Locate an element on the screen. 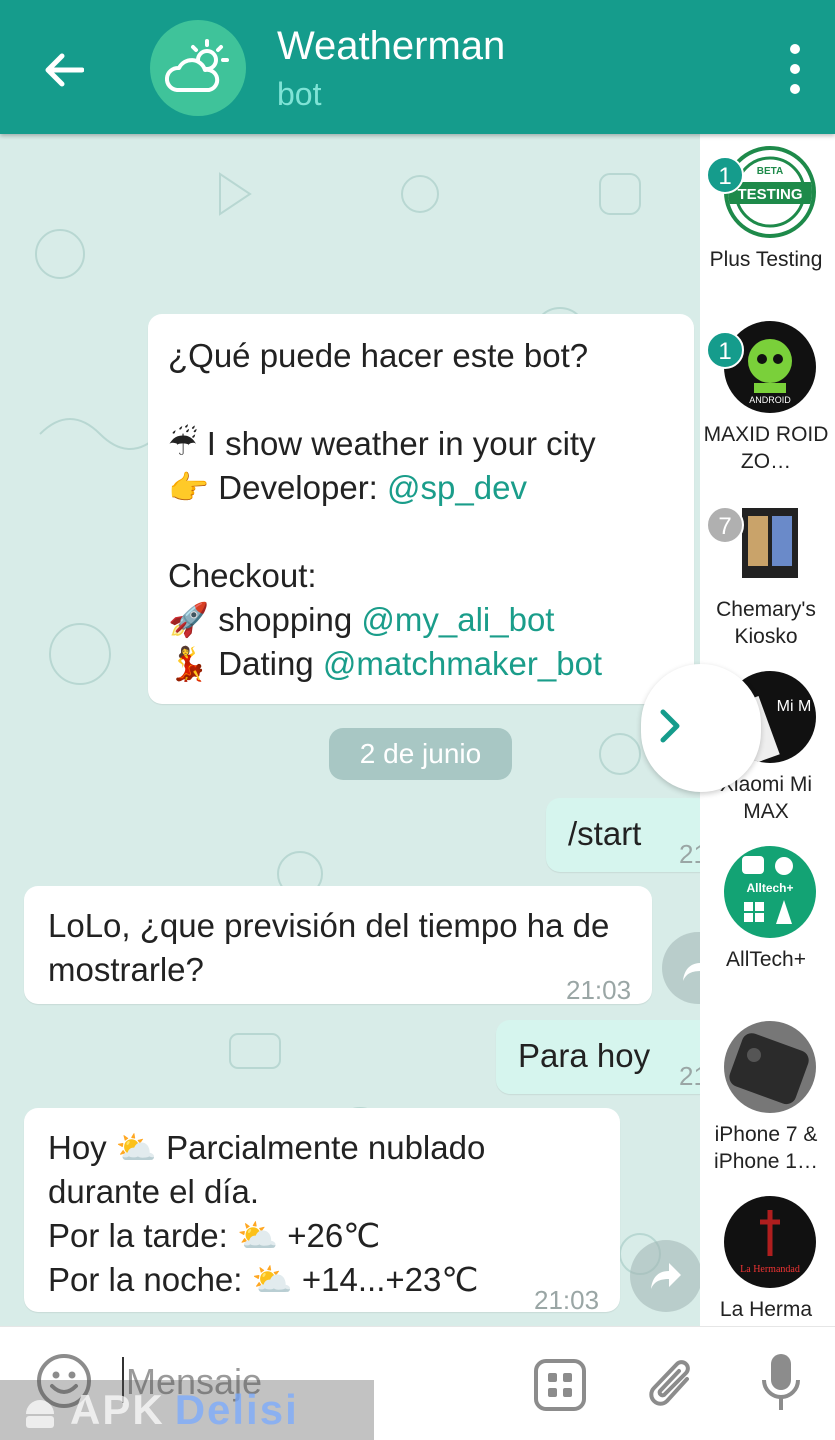 The image size is (835, 1440). outgoing-message-start: /start 21 is located at coordinates (623, 835).